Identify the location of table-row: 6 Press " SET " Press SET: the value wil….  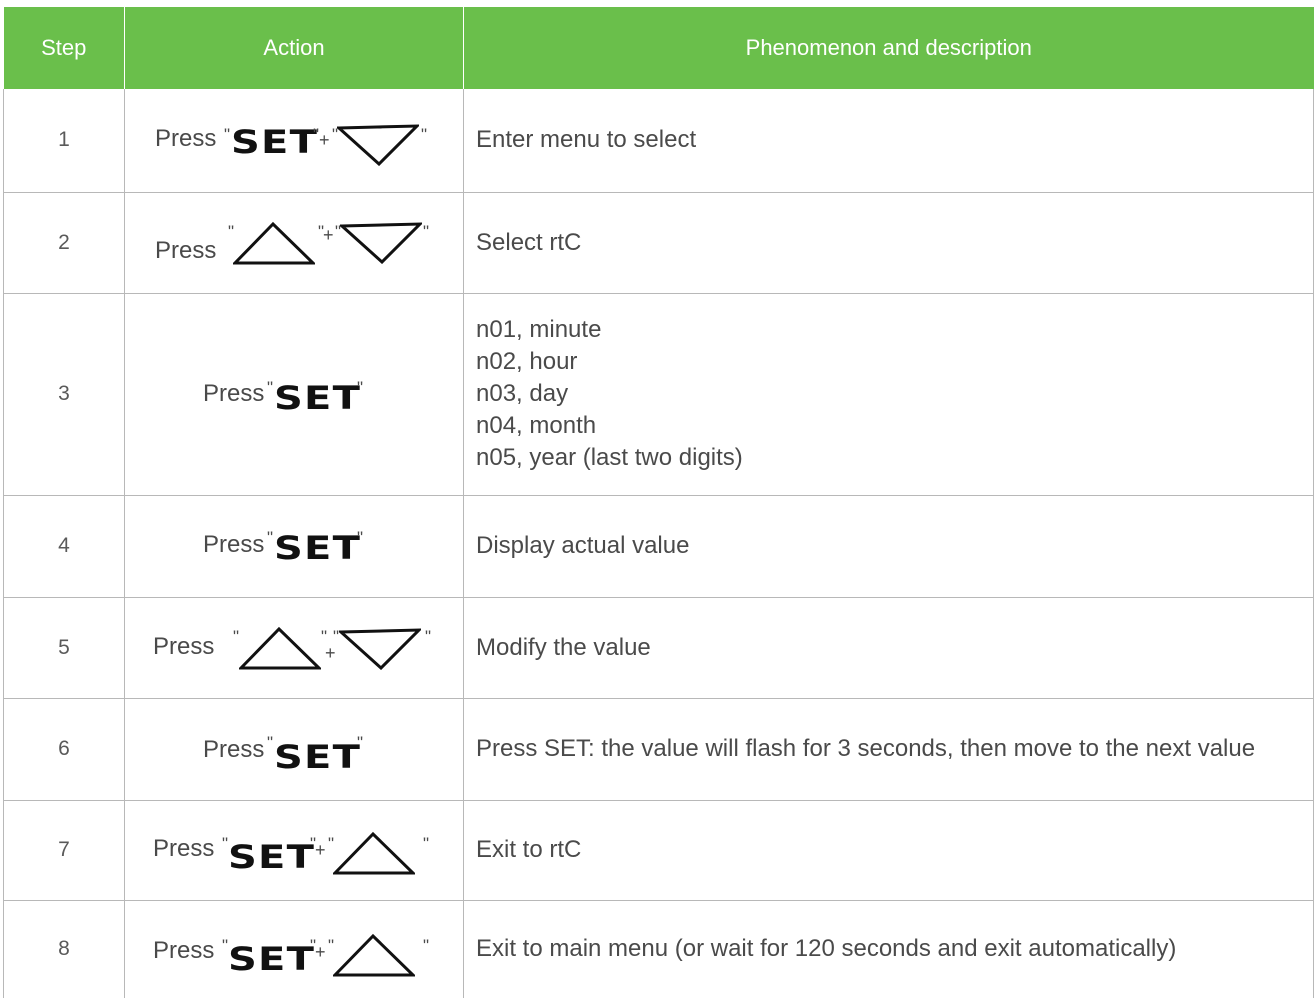
(658, 749).